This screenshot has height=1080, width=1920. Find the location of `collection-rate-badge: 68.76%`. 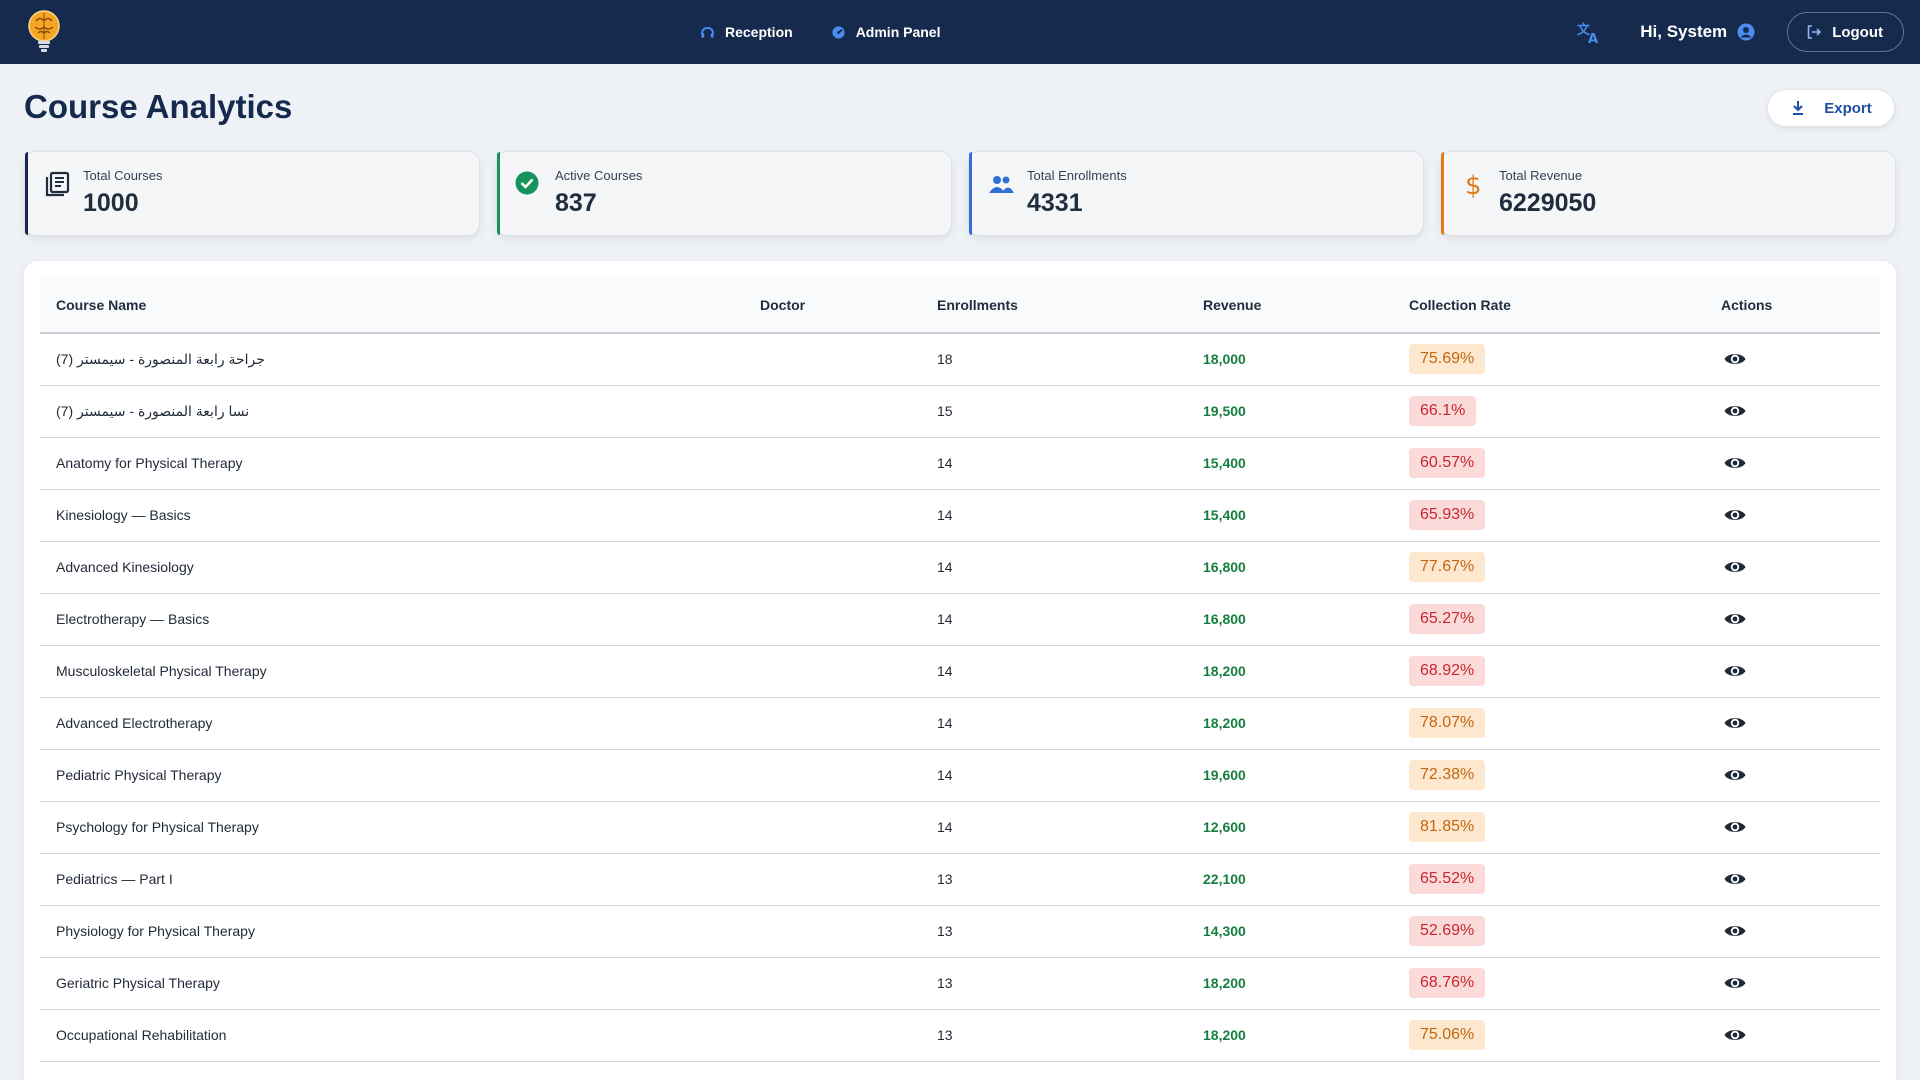

collection-rate-badge: 68.76% is located at coordinates (1447, 983).